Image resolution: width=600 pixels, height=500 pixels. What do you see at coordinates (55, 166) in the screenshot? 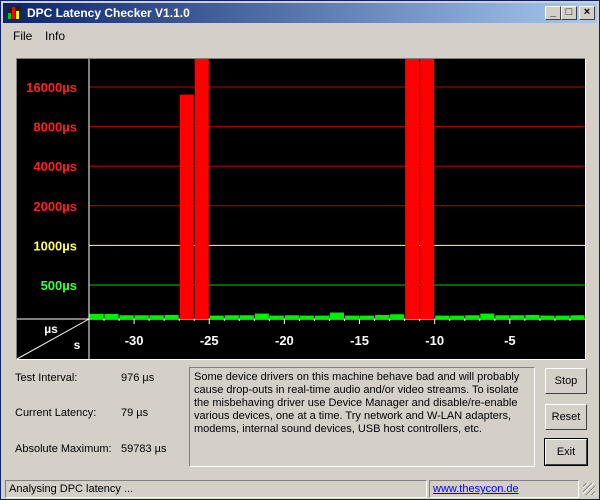
I see `y-tick-label: 4000µs` at bounding box center [55, 166].